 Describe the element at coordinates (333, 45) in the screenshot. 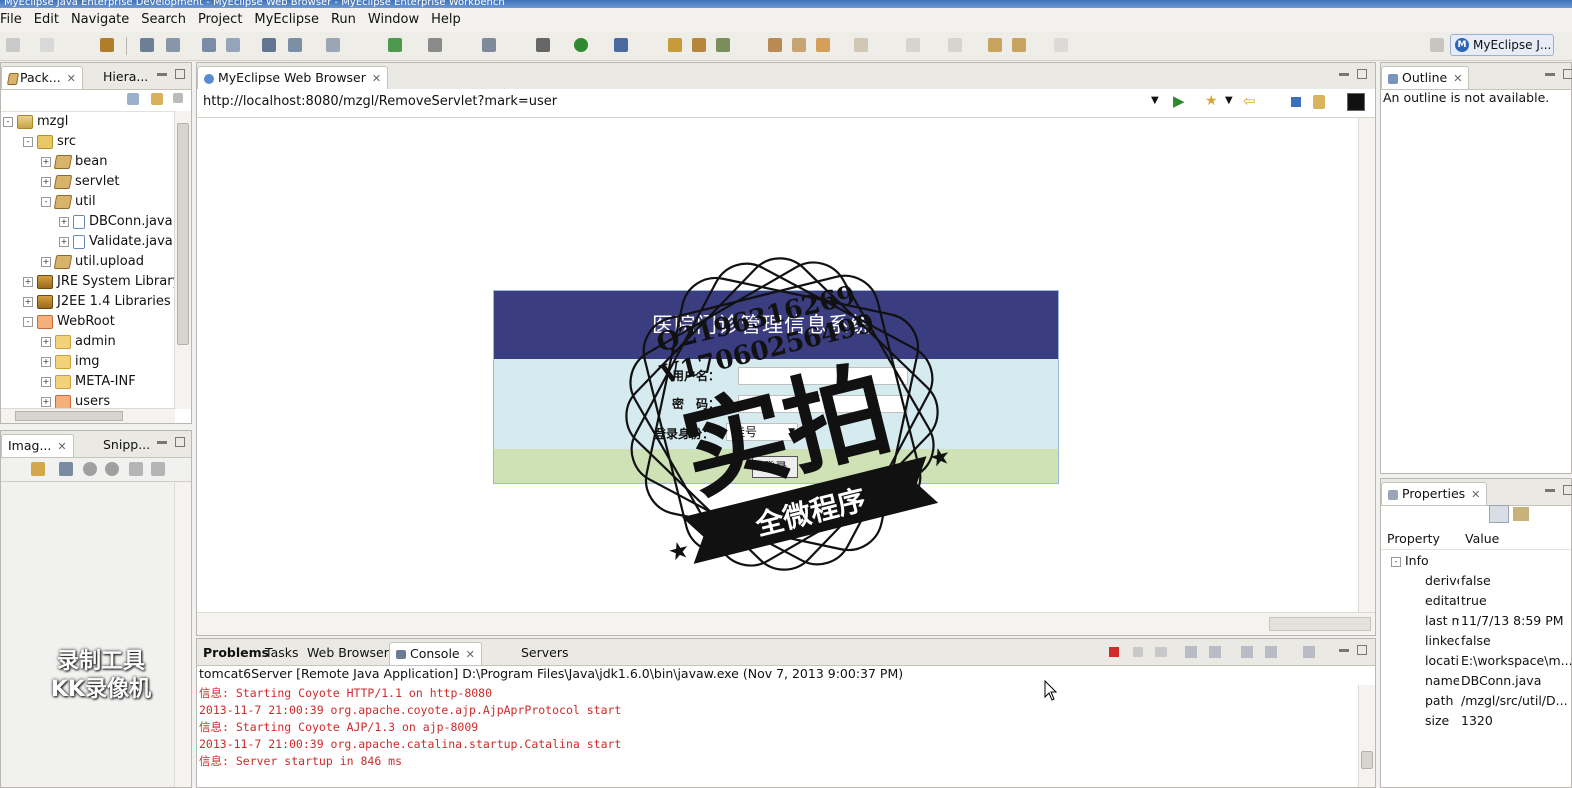

I see `globe-icon` at that location.